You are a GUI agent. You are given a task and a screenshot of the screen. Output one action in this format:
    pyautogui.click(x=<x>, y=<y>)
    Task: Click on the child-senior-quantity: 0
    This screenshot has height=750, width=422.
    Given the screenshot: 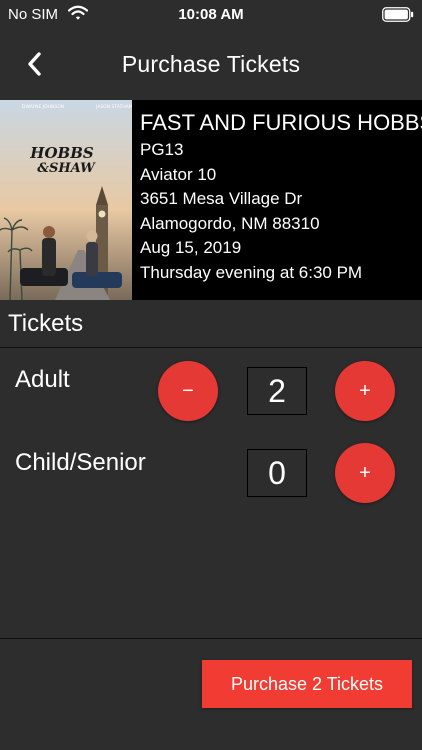 What is the action you would take?
    pyautogui.click(x=277, y=473)
    